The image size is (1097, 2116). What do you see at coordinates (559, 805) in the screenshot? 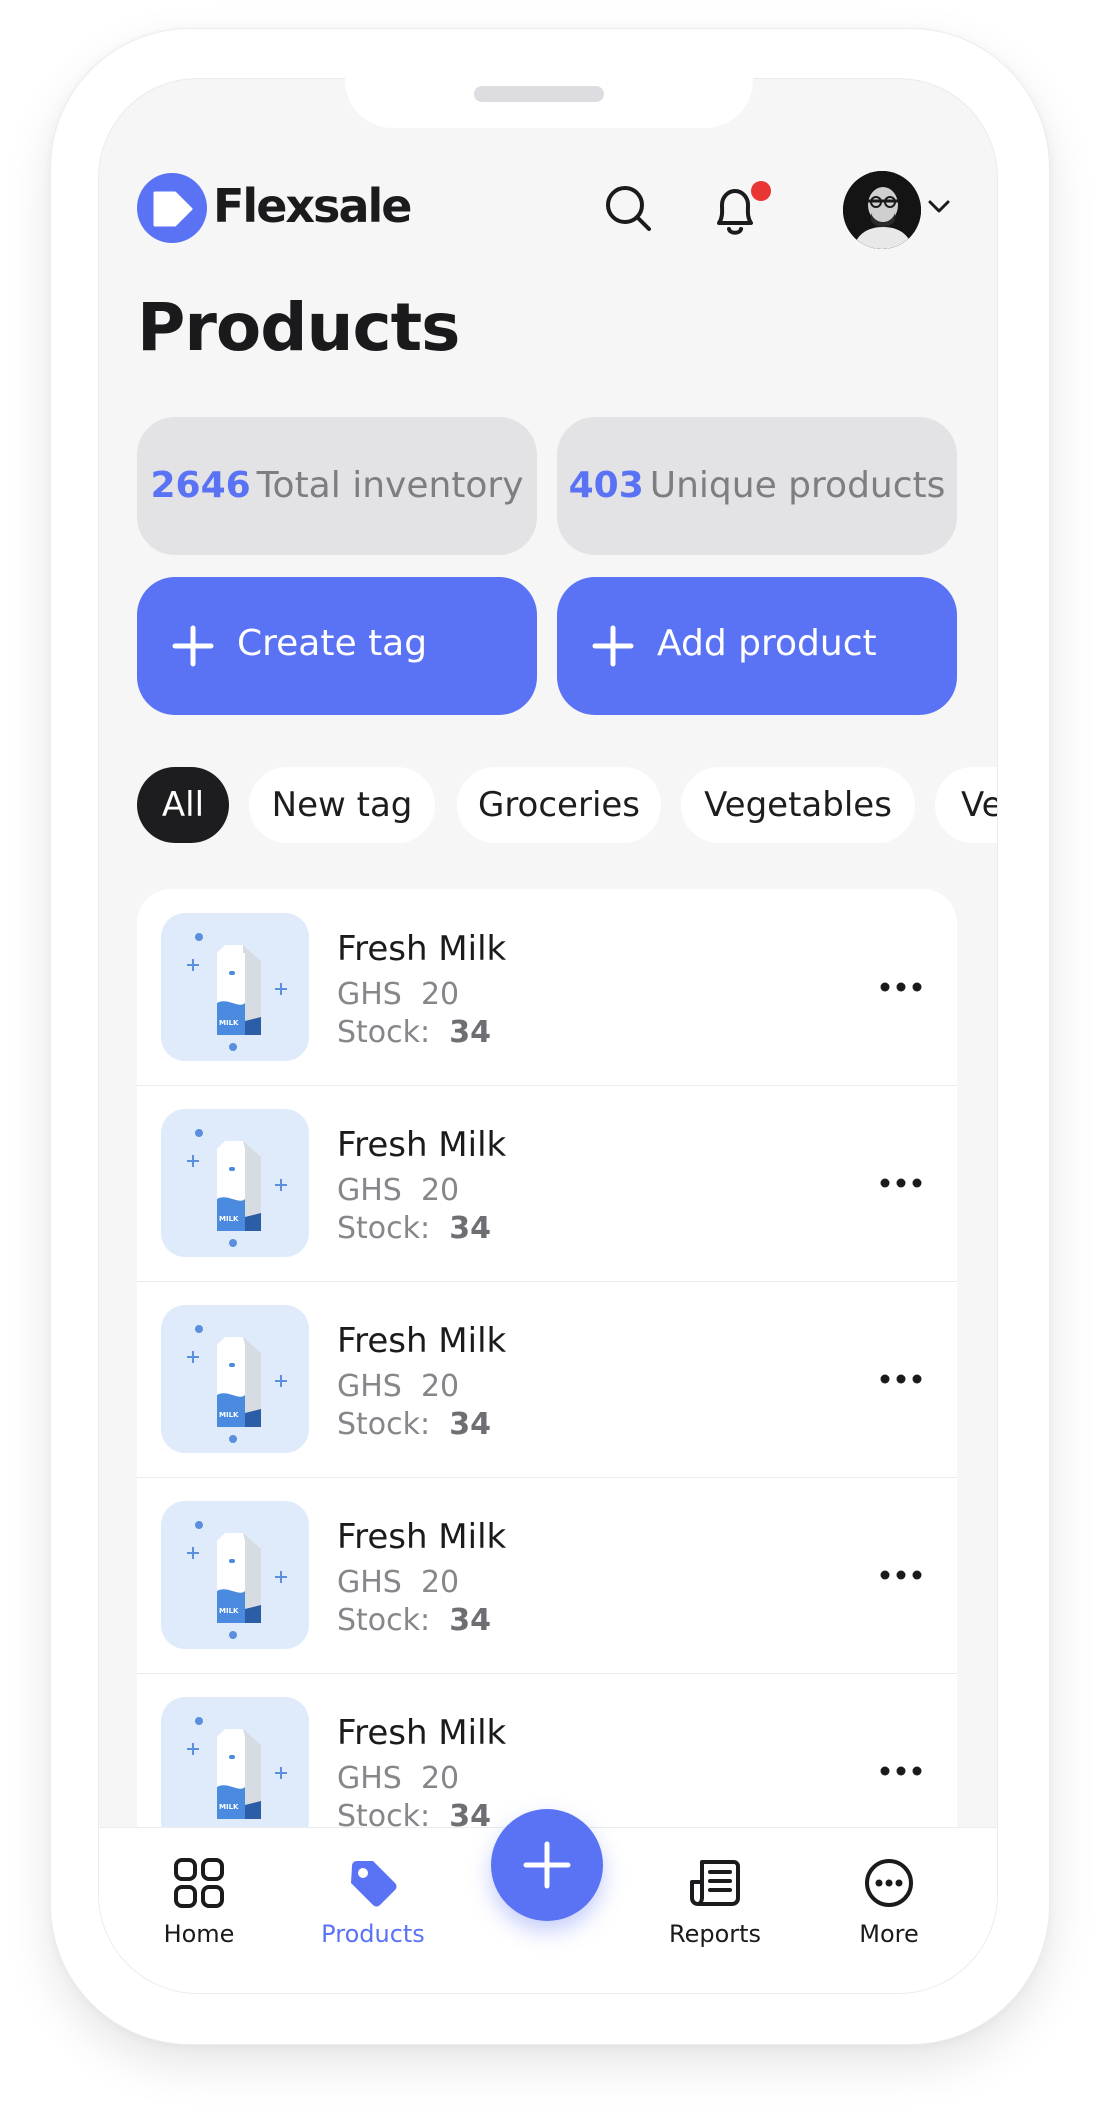
I see `tag-chip-groceries: Groceries` at bounding box center [559, 805].